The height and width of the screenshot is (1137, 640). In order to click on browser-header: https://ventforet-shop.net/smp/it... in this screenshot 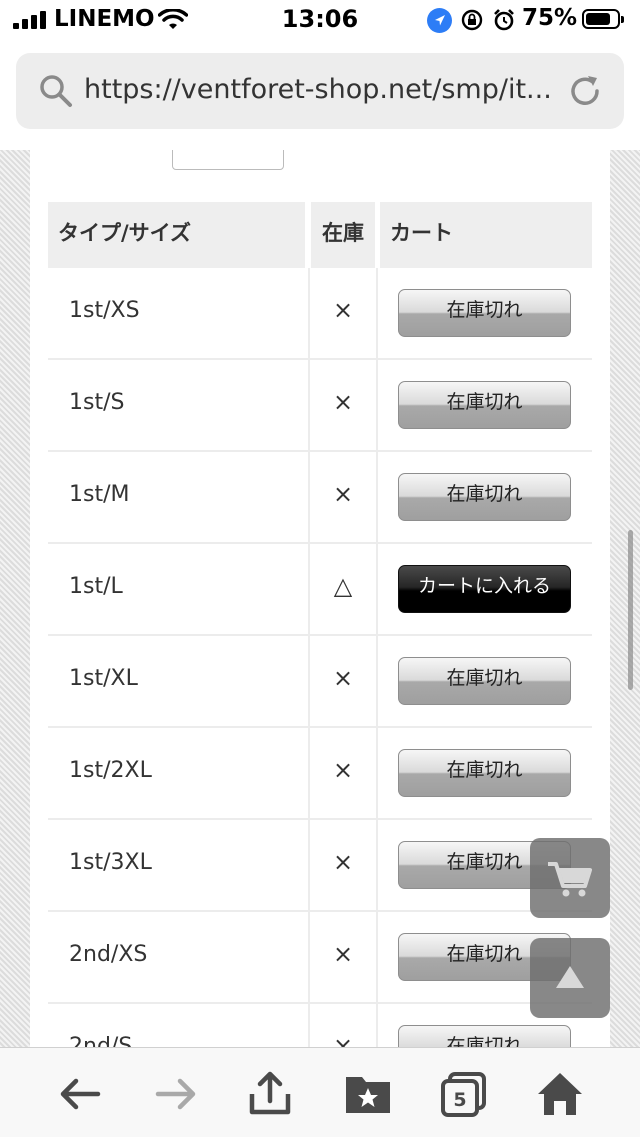, I will do `click(320, 95)`.